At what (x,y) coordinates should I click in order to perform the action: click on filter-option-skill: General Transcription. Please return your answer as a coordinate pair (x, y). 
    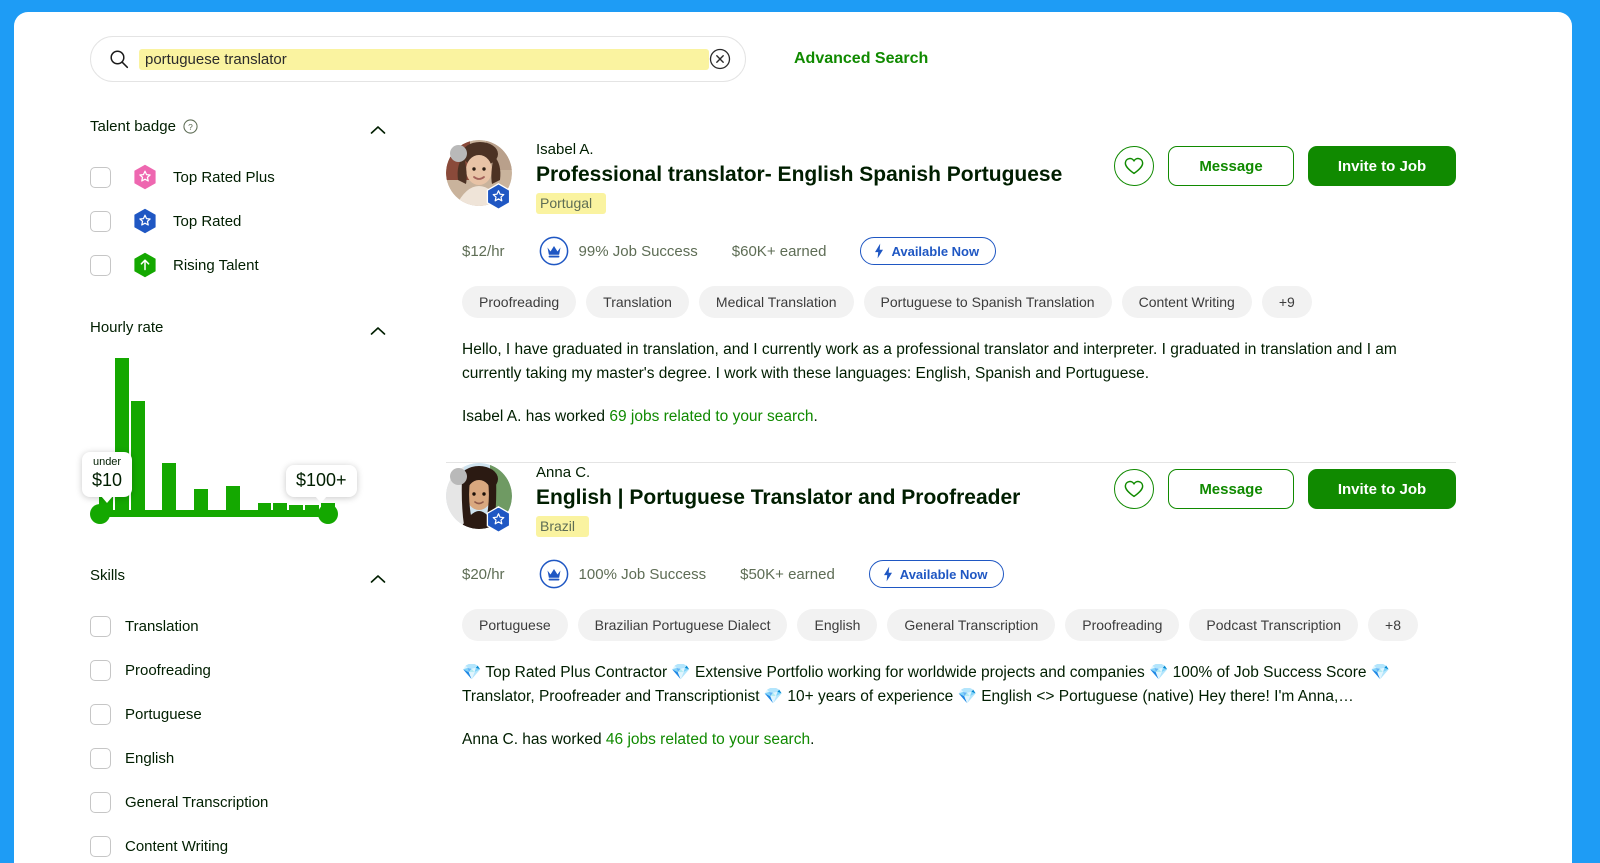
    Looking at the image, I should click on (250, 802).